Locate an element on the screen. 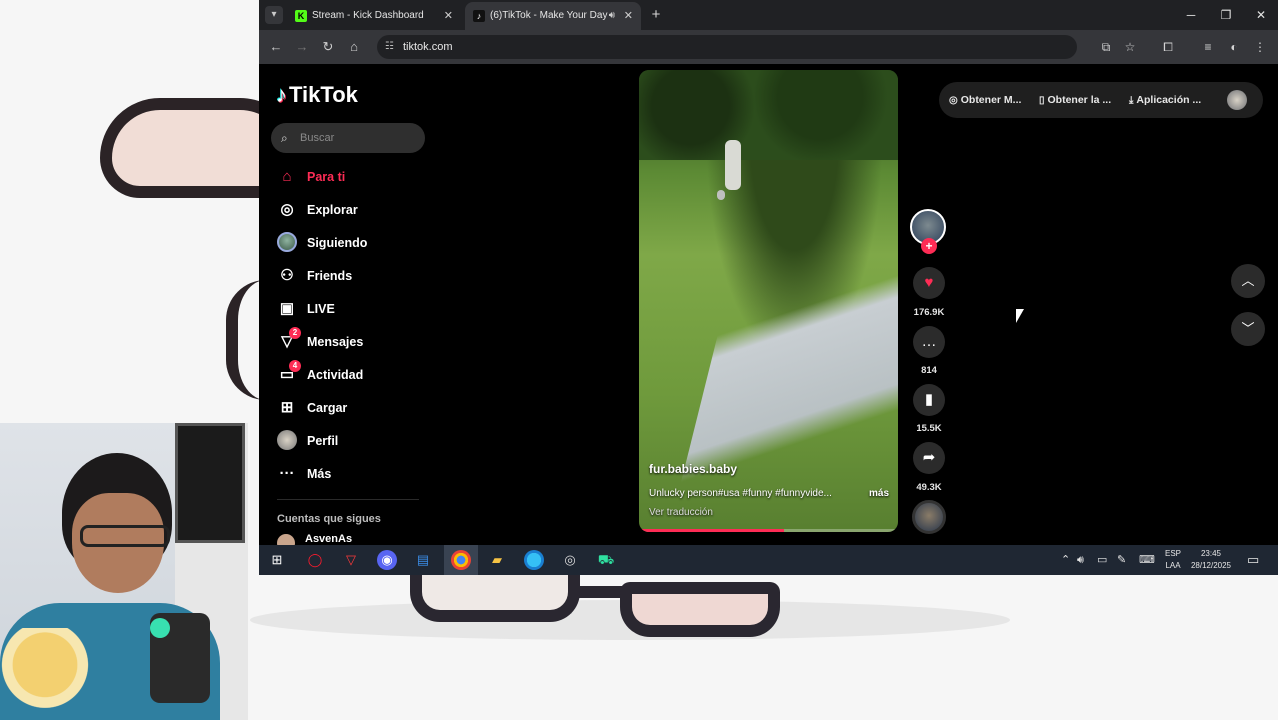  sidebar-item-mas: ··· Más is located at coordinates (357, 479).